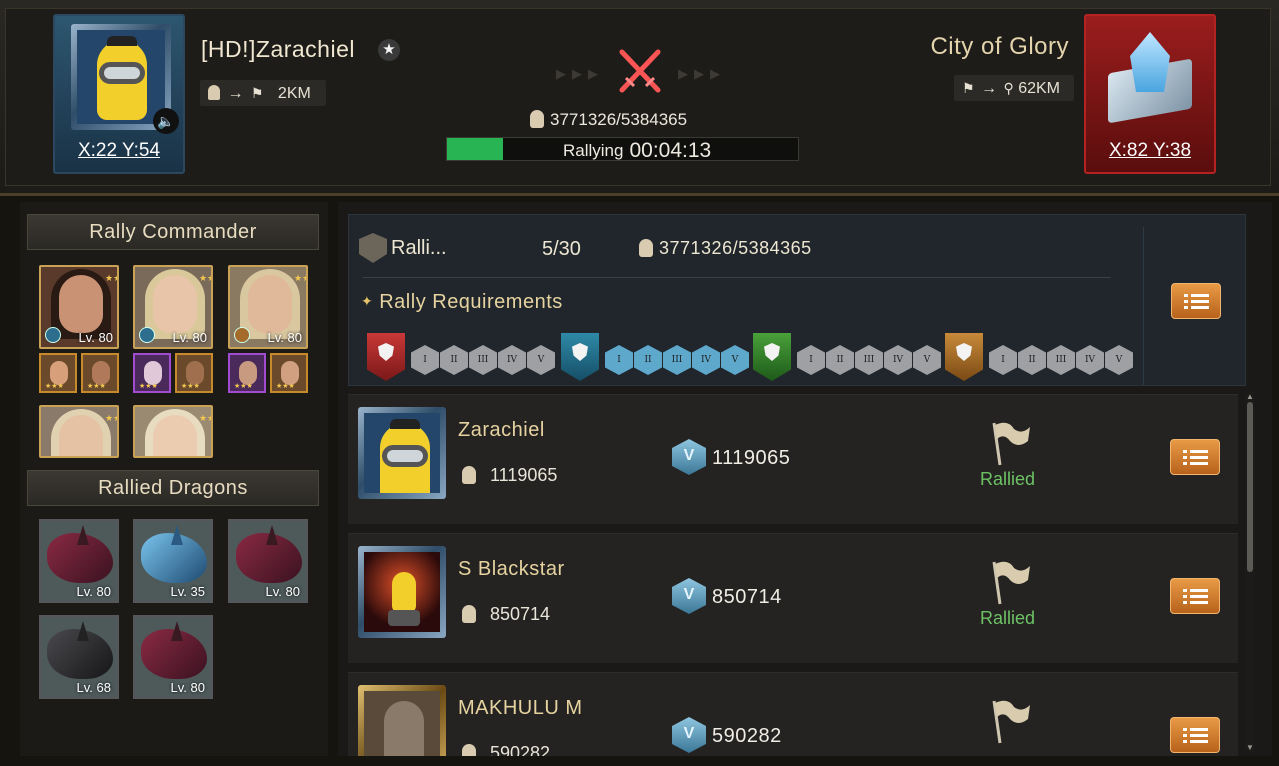  Describe the element at coordinates (173, 561) in the screenshot. I see `dragon-2: Lv. 35` at that location.